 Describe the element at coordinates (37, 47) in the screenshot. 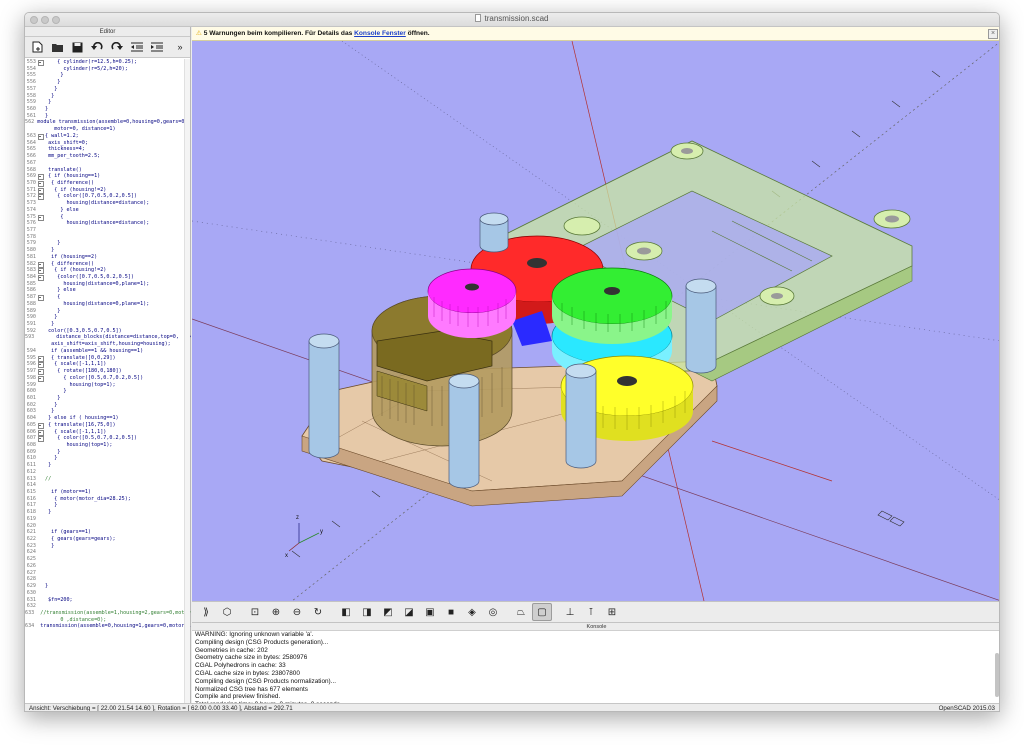

I see `new-file-icon` at that location.